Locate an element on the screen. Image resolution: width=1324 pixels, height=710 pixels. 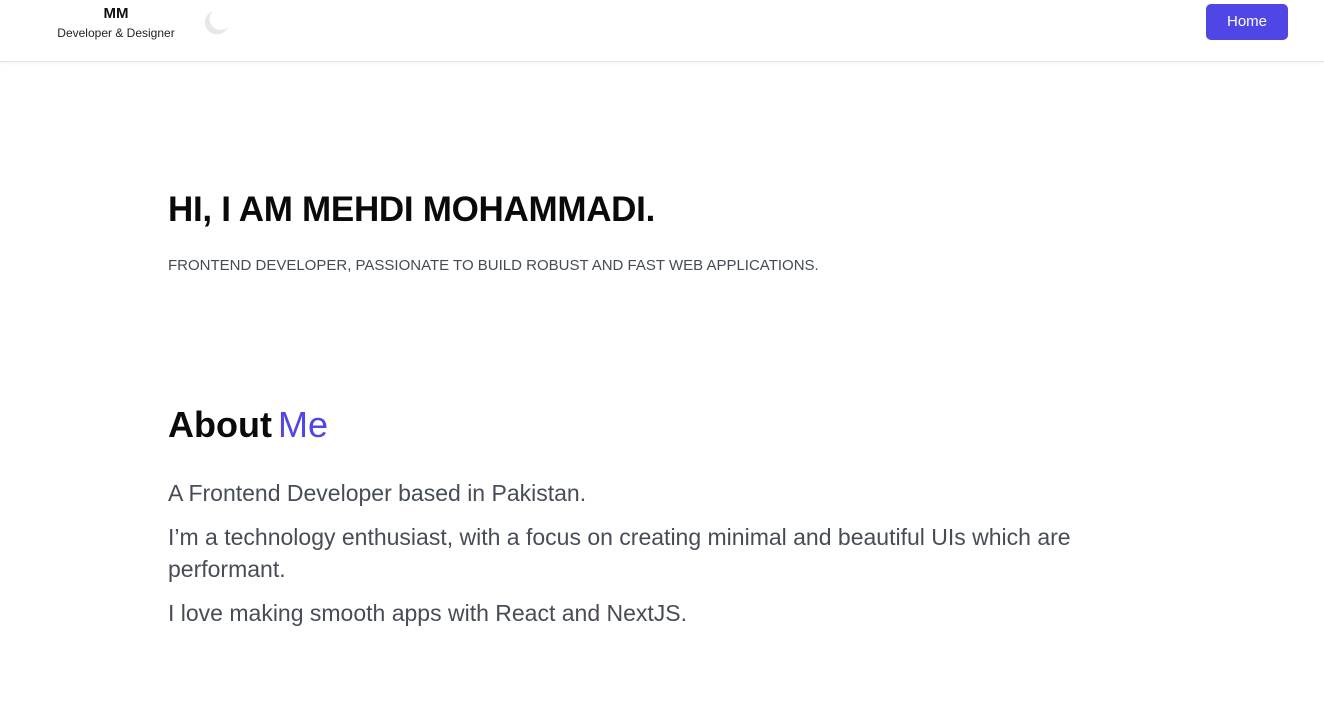
about-heading-strong: About is located at coordinates (220, 424).